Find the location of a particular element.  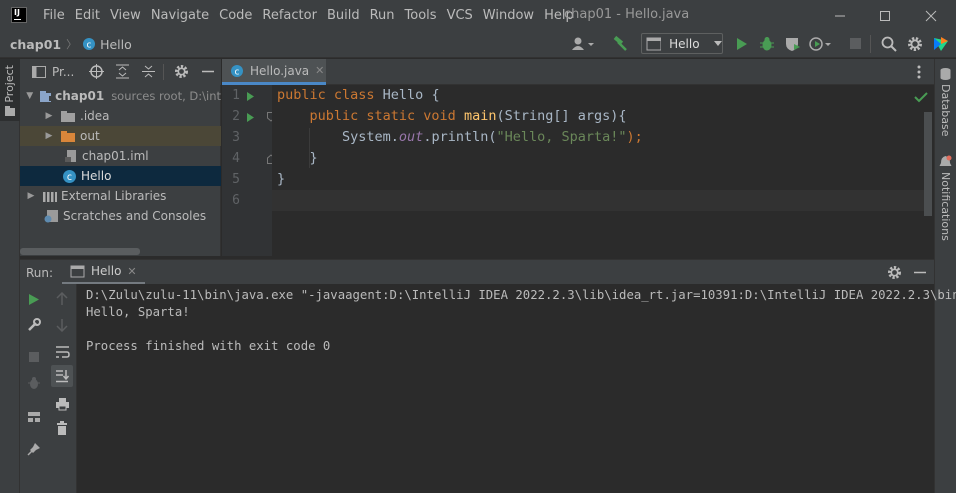

minimize-button is located at coordinates (840, 15).